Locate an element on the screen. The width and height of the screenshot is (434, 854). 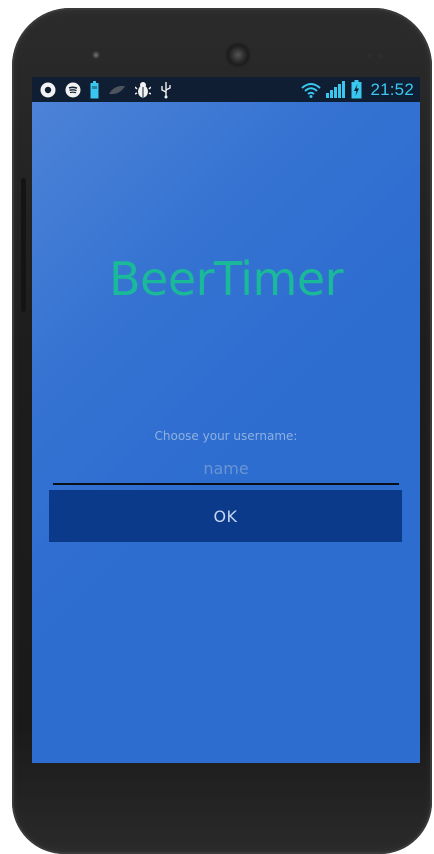
usb-icon is located at coordinates (166, 90).